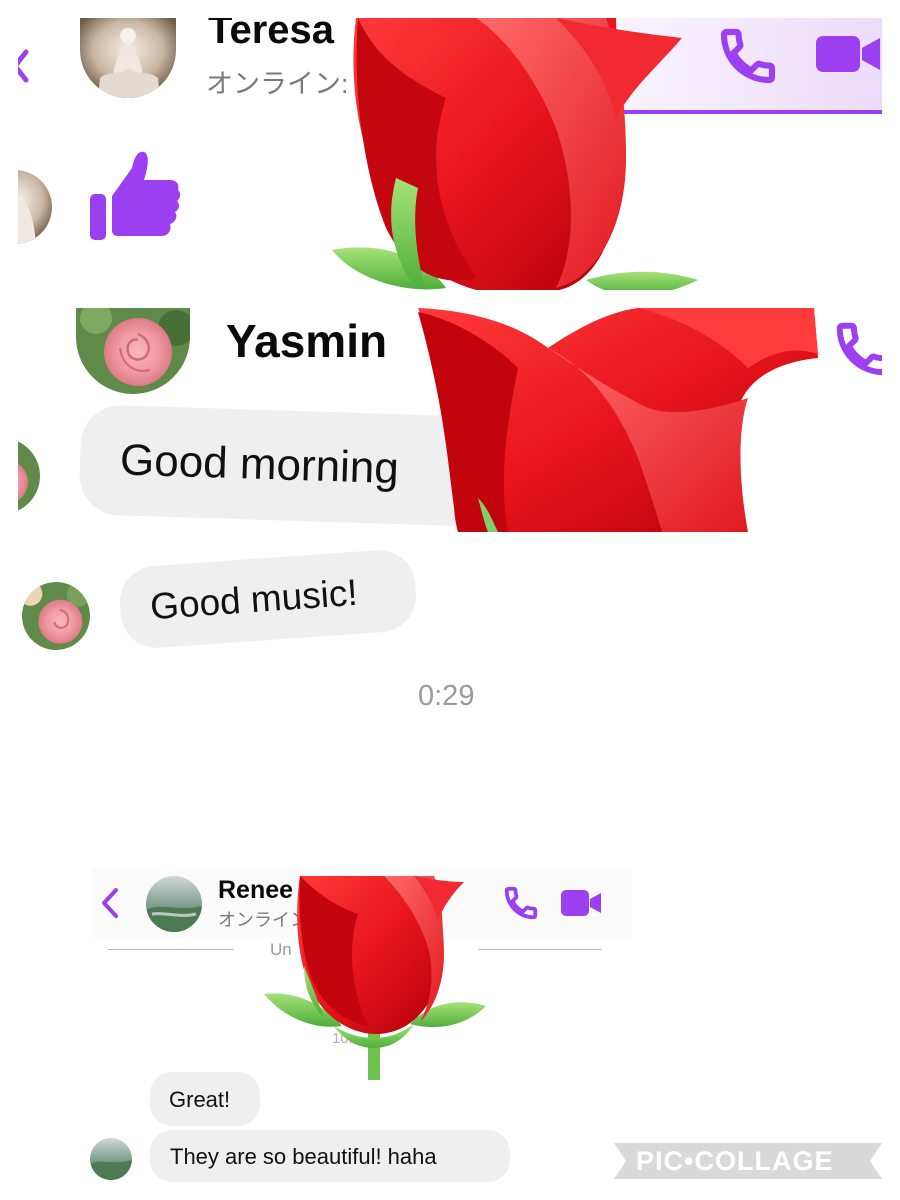  Describe the element at coordinates (271, 35) in the screenshot. I see `contact-name: Teresa` at that location.